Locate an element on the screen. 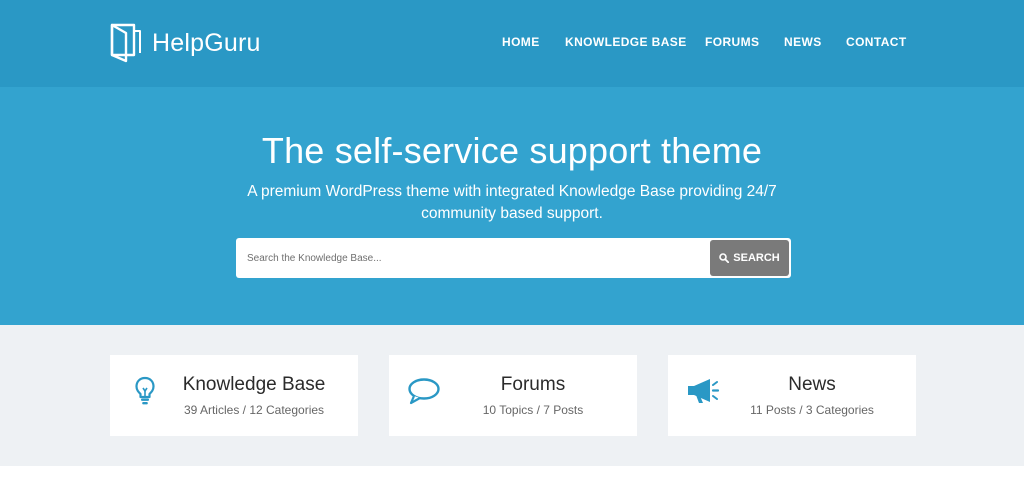 This screenshot has height=492, width=1024. card-meta: 10 Topics / 7 Posts is located at coordinates (533, 410).